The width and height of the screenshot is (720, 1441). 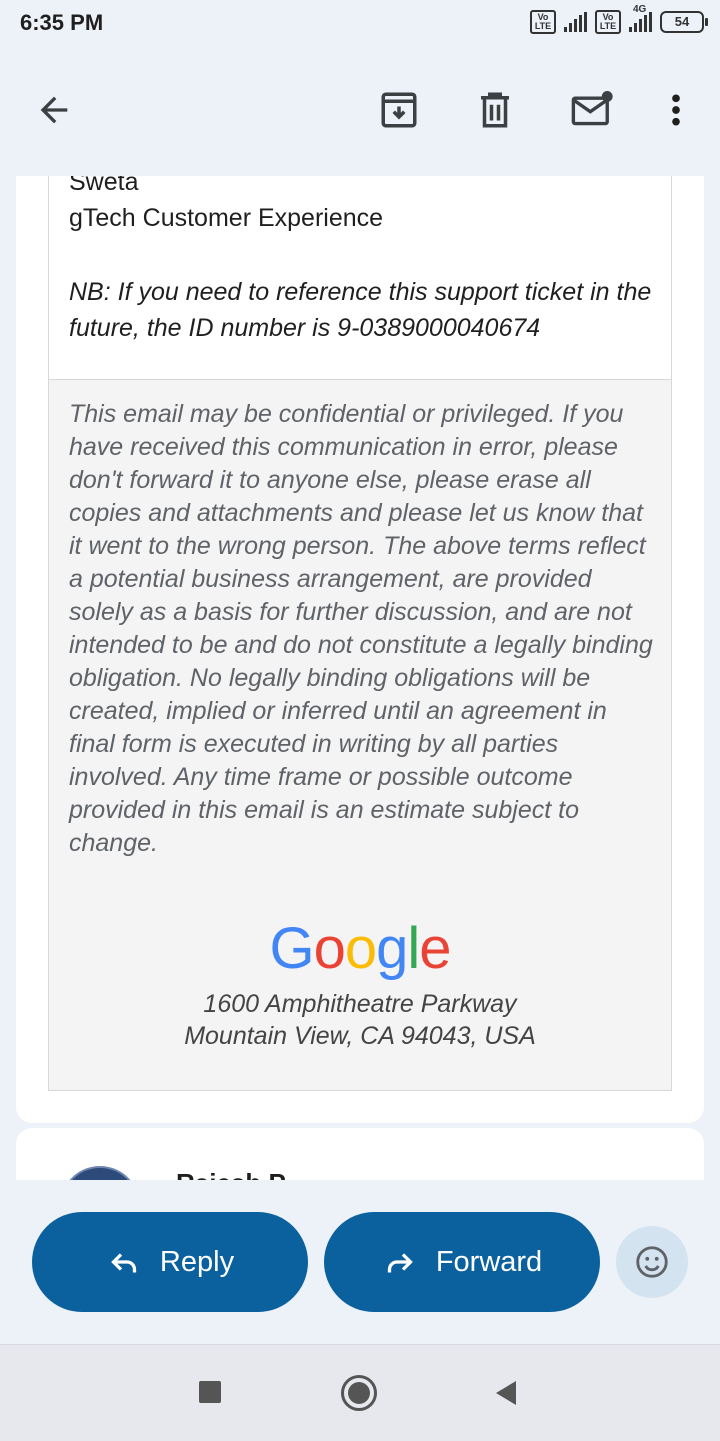 I want to click on signature-name: Sweta, so click(x=104, y=186).